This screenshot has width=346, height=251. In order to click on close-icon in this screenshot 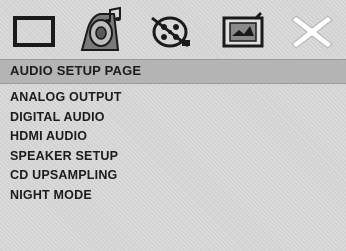, I will do `click(312, 32)`.